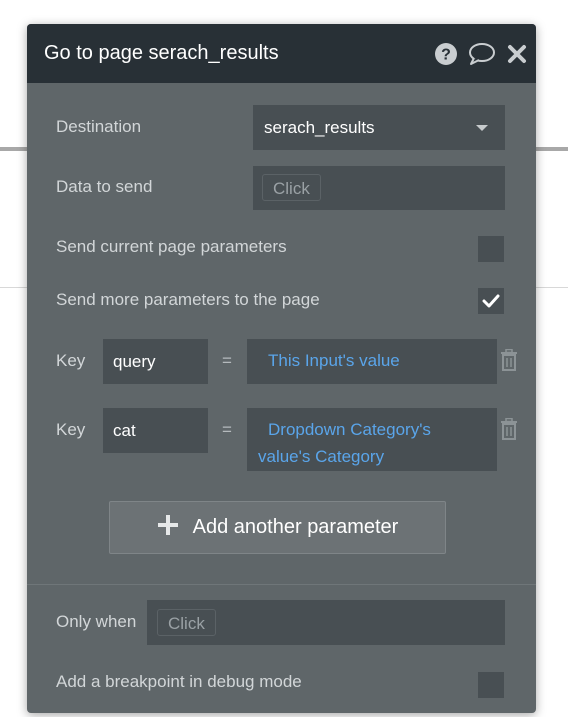 Image resolution: width=568 pixels, height=717 pixels. What do you see at coordinates (491, 685) in the screenshot?
I see `breakpoint-checkbox` at bounding box center [491, 685].